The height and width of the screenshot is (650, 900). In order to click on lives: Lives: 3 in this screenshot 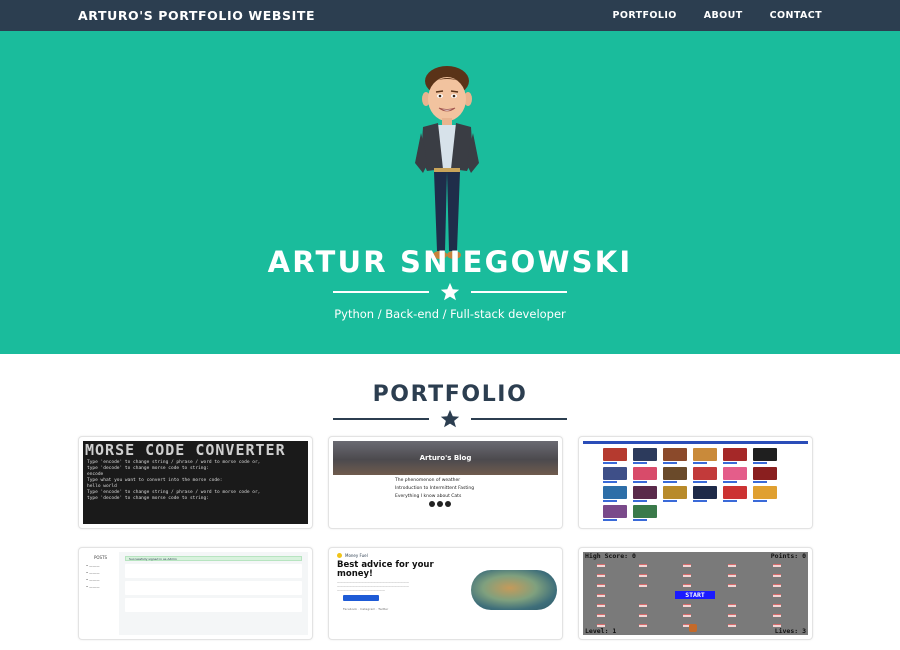, I will do `click(790, 631)`.